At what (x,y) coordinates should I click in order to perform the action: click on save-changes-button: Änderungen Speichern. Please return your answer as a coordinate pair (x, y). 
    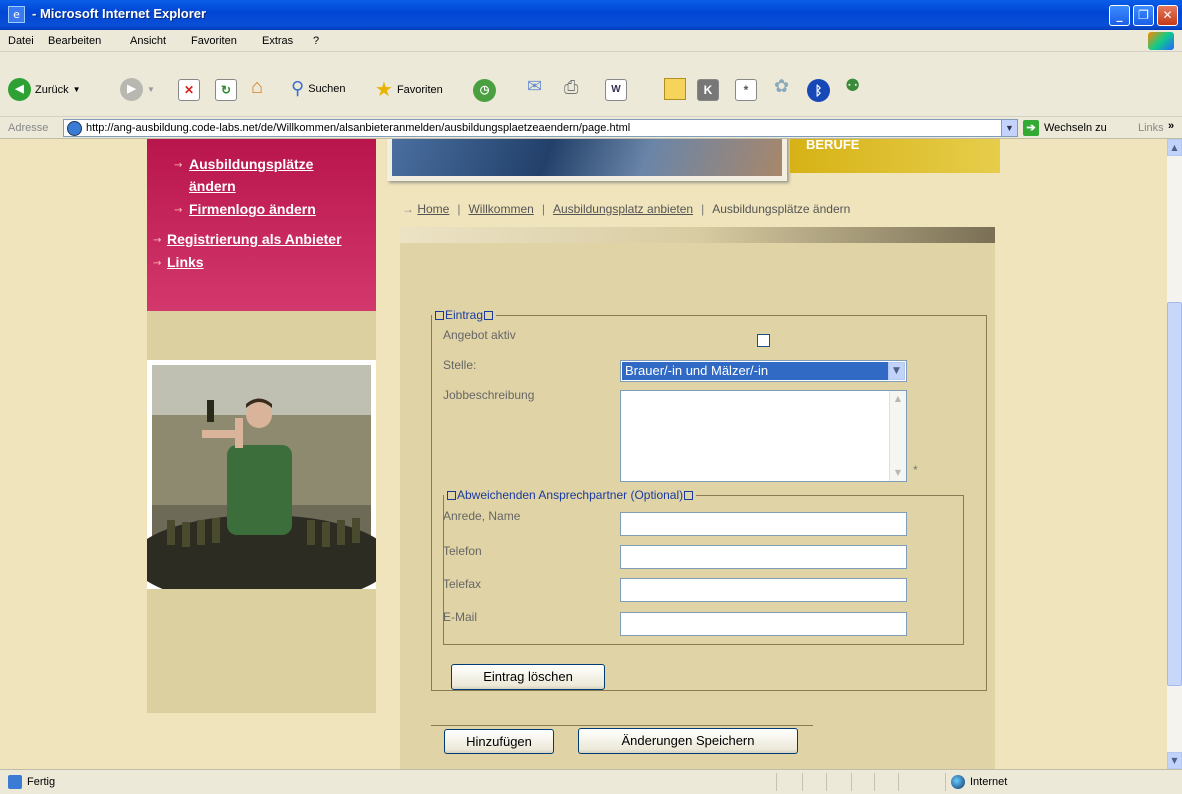
    Looking at the image, I should click on (688, 741).